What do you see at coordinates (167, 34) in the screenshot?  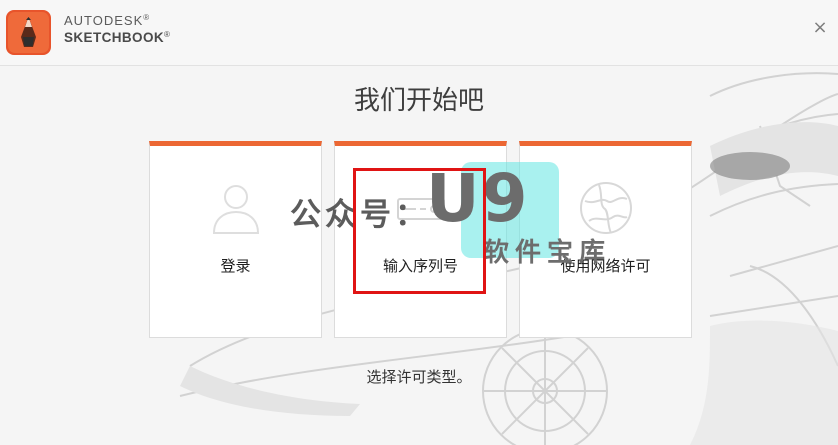 I see `brand-line2-mark: ®` at bounding box center [167, 34].